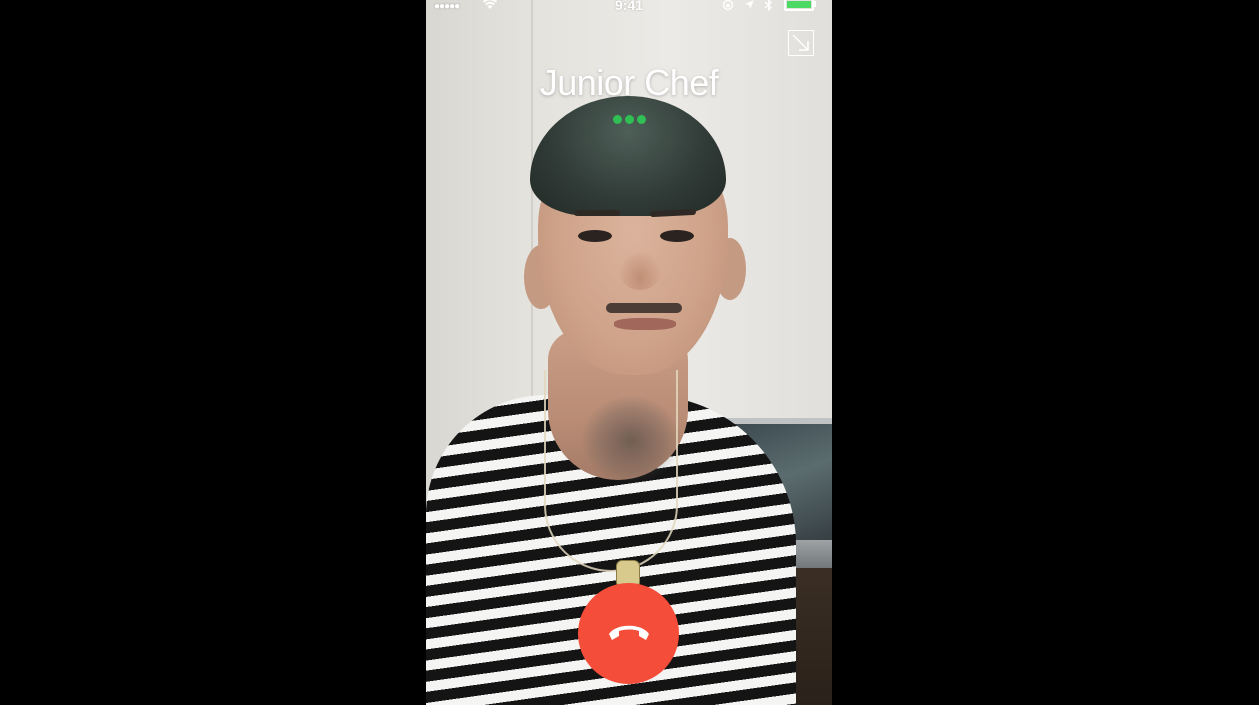 This screenshot has height=705, width=1259. Describe the element at coordinates (645, 324) in the screenshot. I see `mouth` at that location.